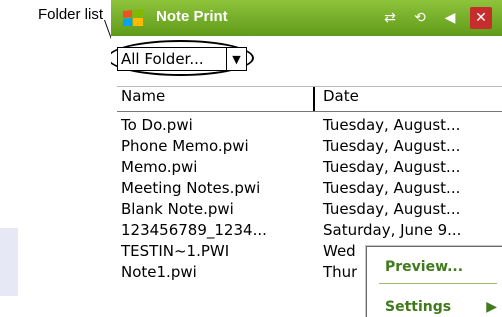 Image resolution: width=502 pixels, height=317 pixels. What do you see at coordinates (185, 146) in the screenshot?
I see `file-name: Phone Memo.pwi` at bounding box center [185, 146].